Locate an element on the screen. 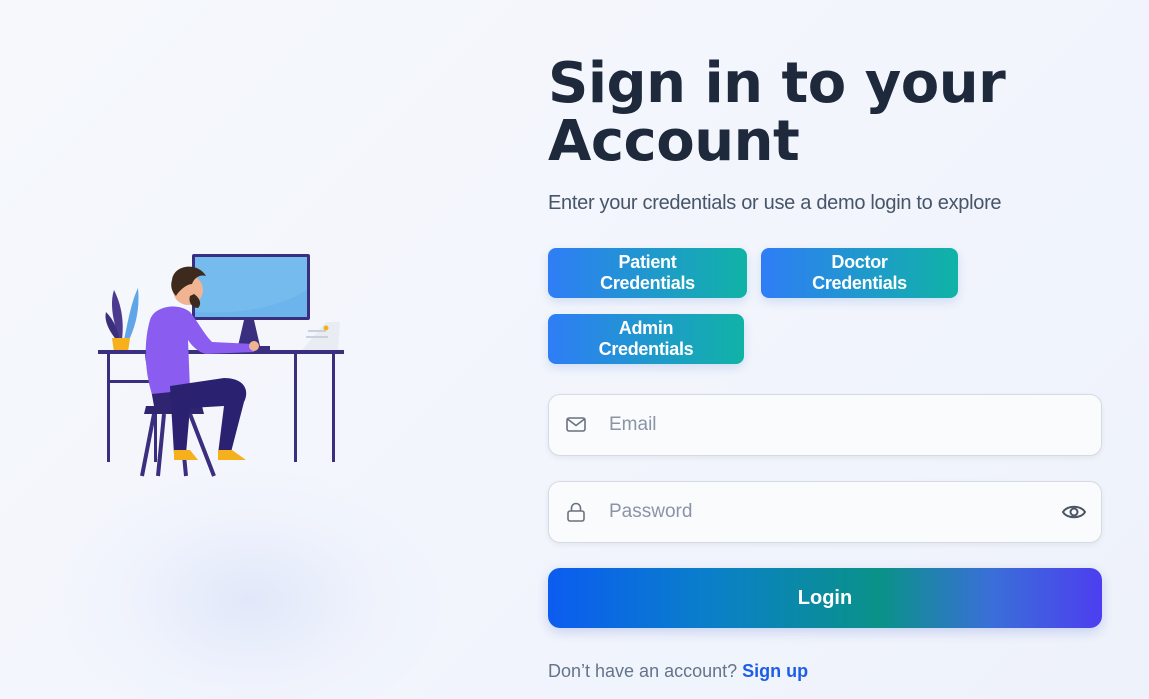 The height and width of the screenshot is (699, 1149). signup-prompt: Don’t have an account? Sign up is located at coordinates (678, 671).